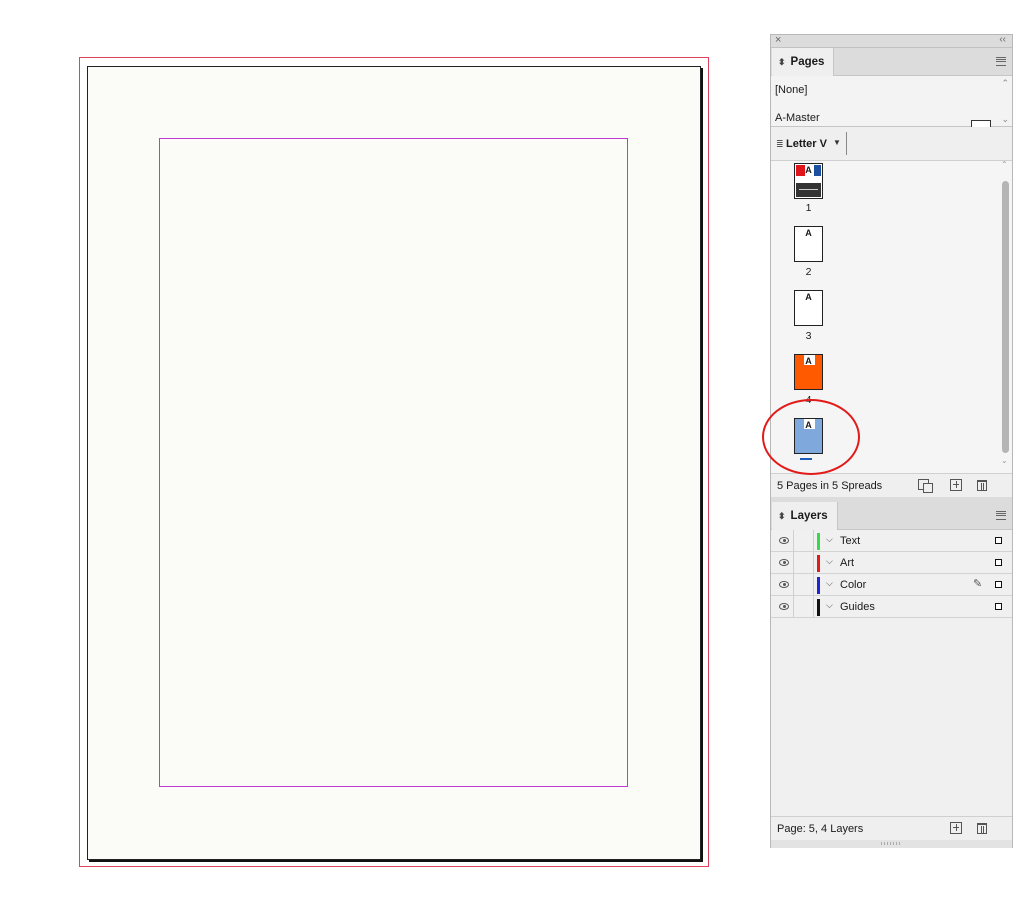 The width and height of the screenshot is (1032, 908). Describe the element at coordinates (808, 308) in the screenshot. I see `page-thumb-3: A` at that location.